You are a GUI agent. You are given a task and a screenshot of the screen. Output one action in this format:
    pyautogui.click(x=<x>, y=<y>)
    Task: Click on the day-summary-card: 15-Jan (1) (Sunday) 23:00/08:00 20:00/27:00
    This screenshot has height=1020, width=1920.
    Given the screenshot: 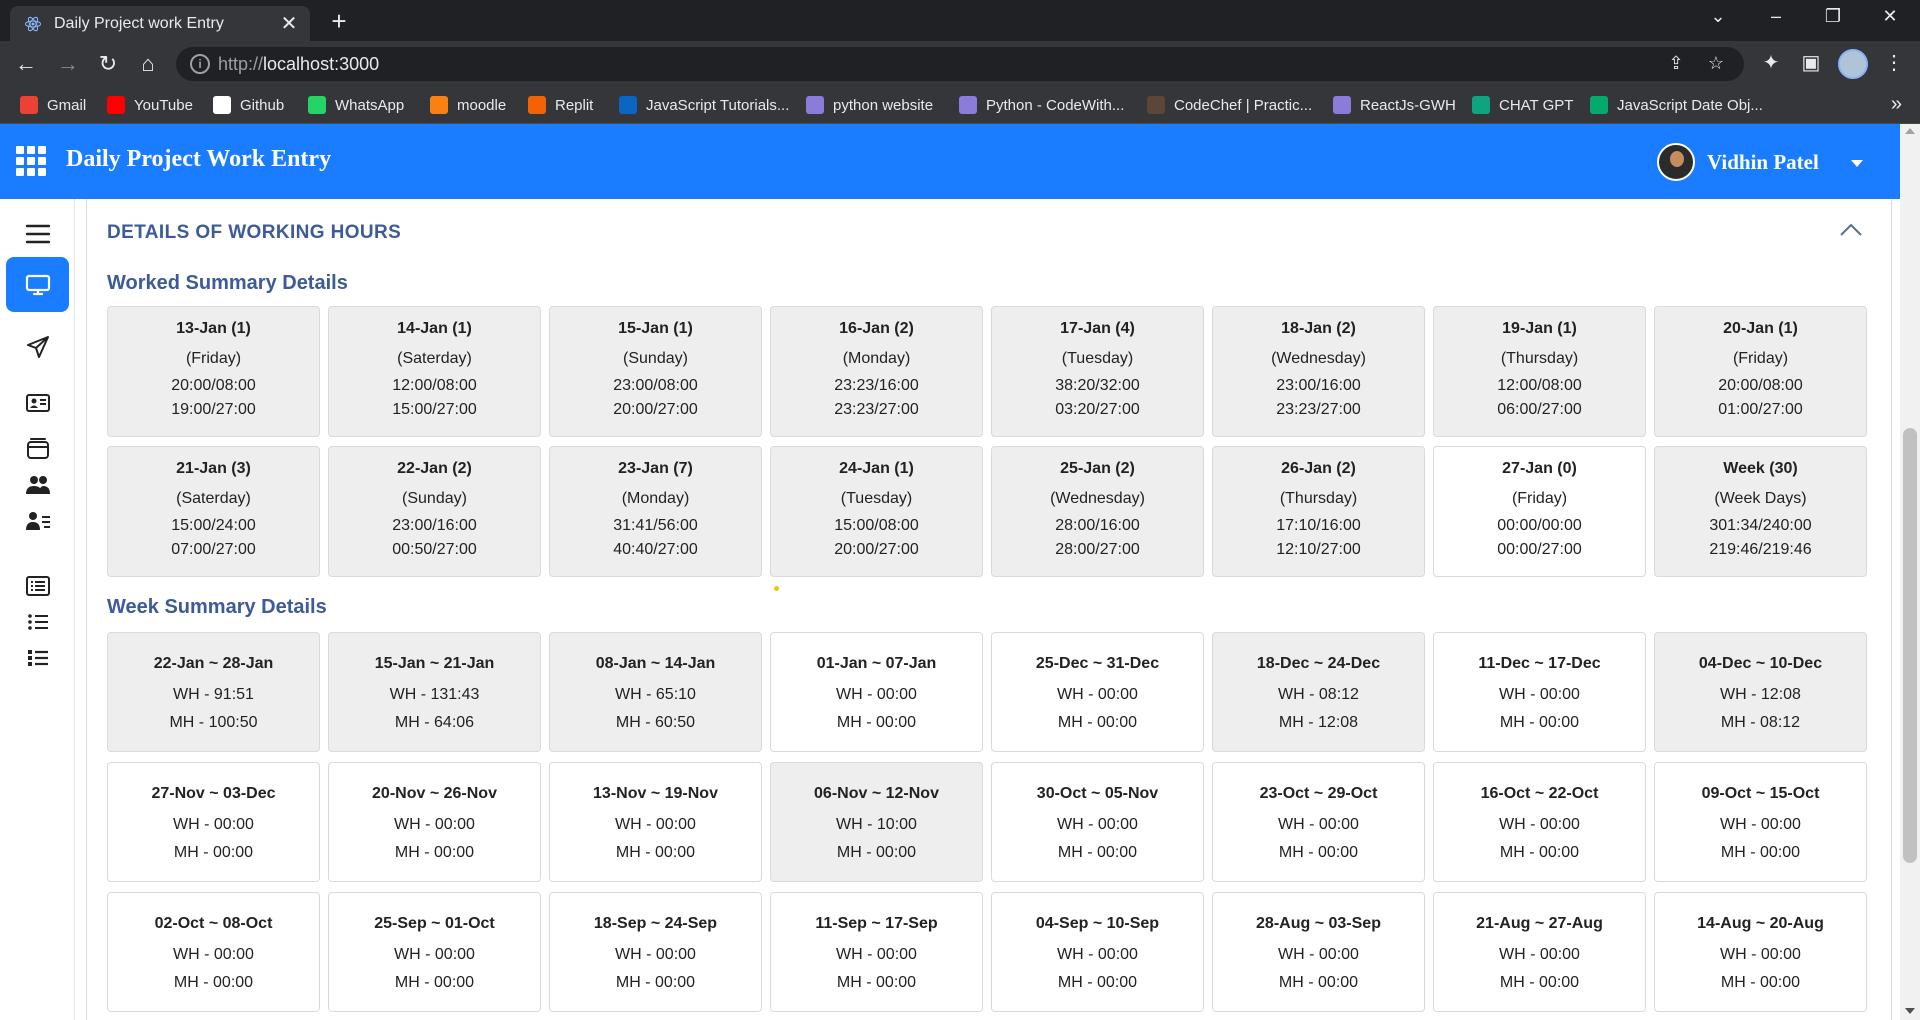 What is the action you would take?
    pyautogui.click(x=655, y=371)
    